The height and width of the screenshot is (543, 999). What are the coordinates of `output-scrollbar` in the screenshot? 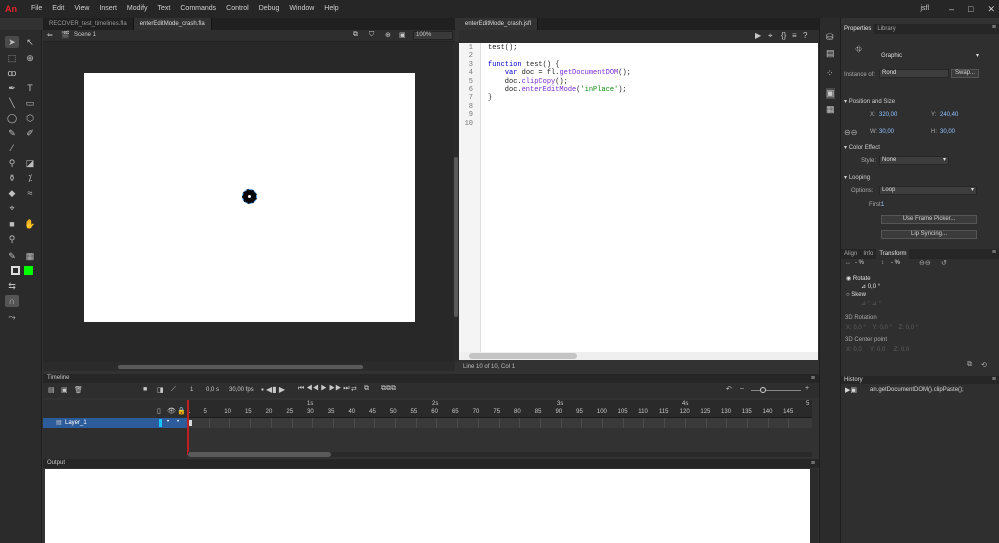 It's located at (814, 506).